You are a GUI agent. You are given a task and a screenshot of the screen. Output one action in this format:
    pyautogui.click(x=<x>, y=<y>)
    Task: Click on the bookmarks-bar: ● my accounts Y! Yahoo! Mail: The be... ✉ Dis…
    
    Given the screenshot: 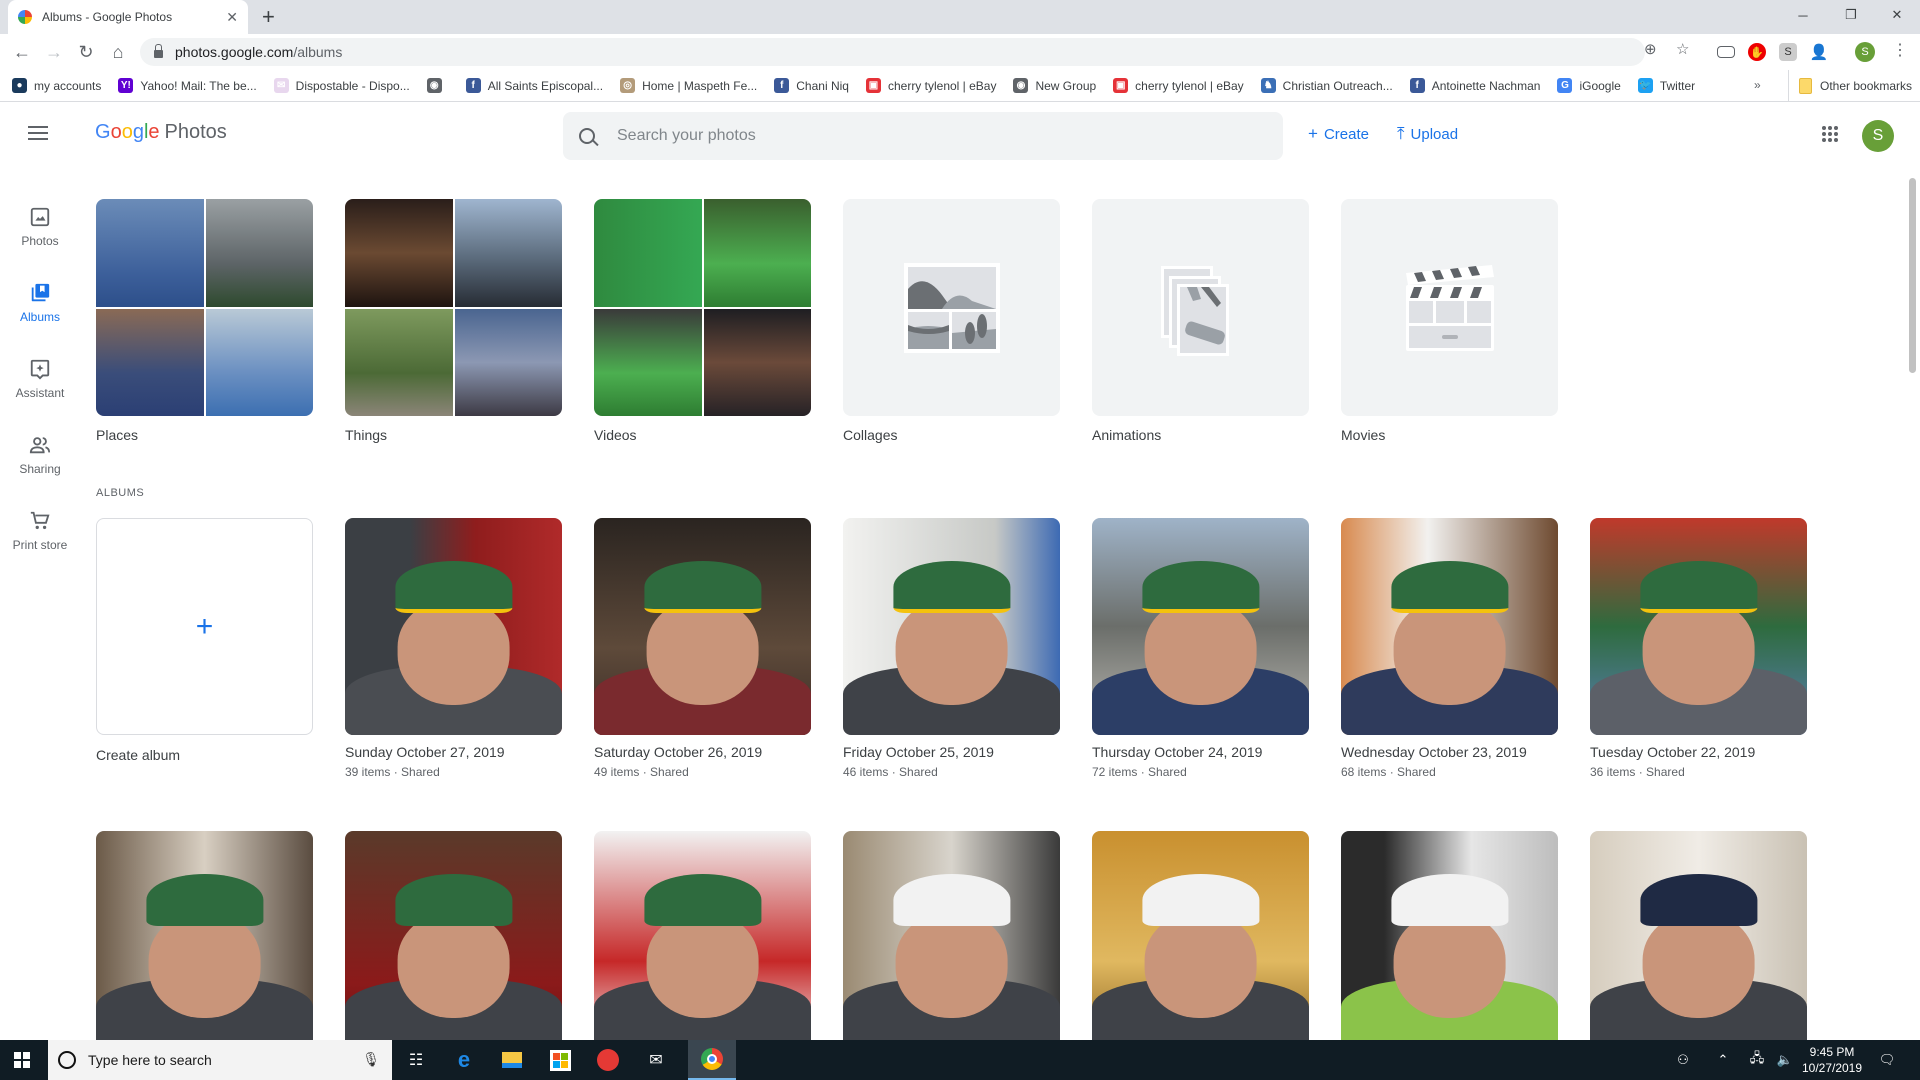 What is the action you would take?
    pyautogui.click(x=960, y=86)
    